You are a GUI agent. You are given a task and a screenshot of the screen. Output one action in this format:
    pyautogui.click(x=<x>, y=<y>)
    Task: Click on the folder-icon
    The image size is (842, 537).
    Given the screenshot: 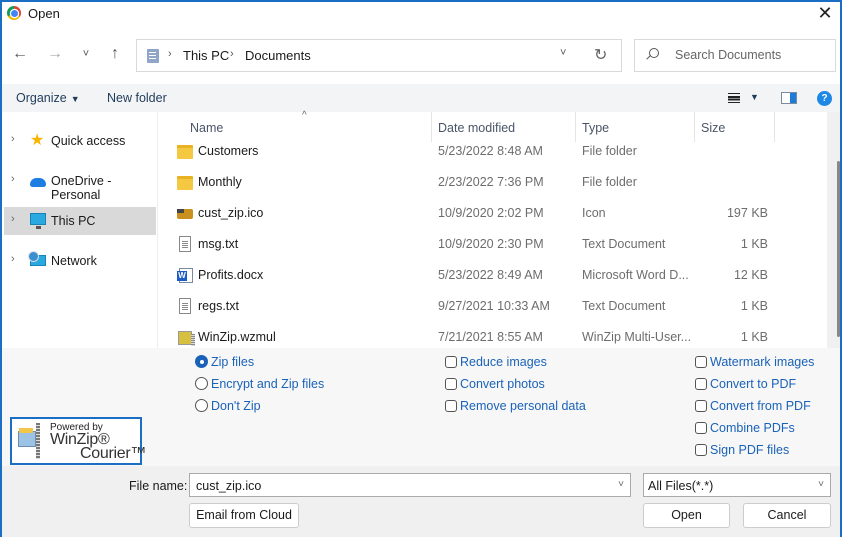 What is the action you would take?
    pyautogui.click(x=185, y=152)
    